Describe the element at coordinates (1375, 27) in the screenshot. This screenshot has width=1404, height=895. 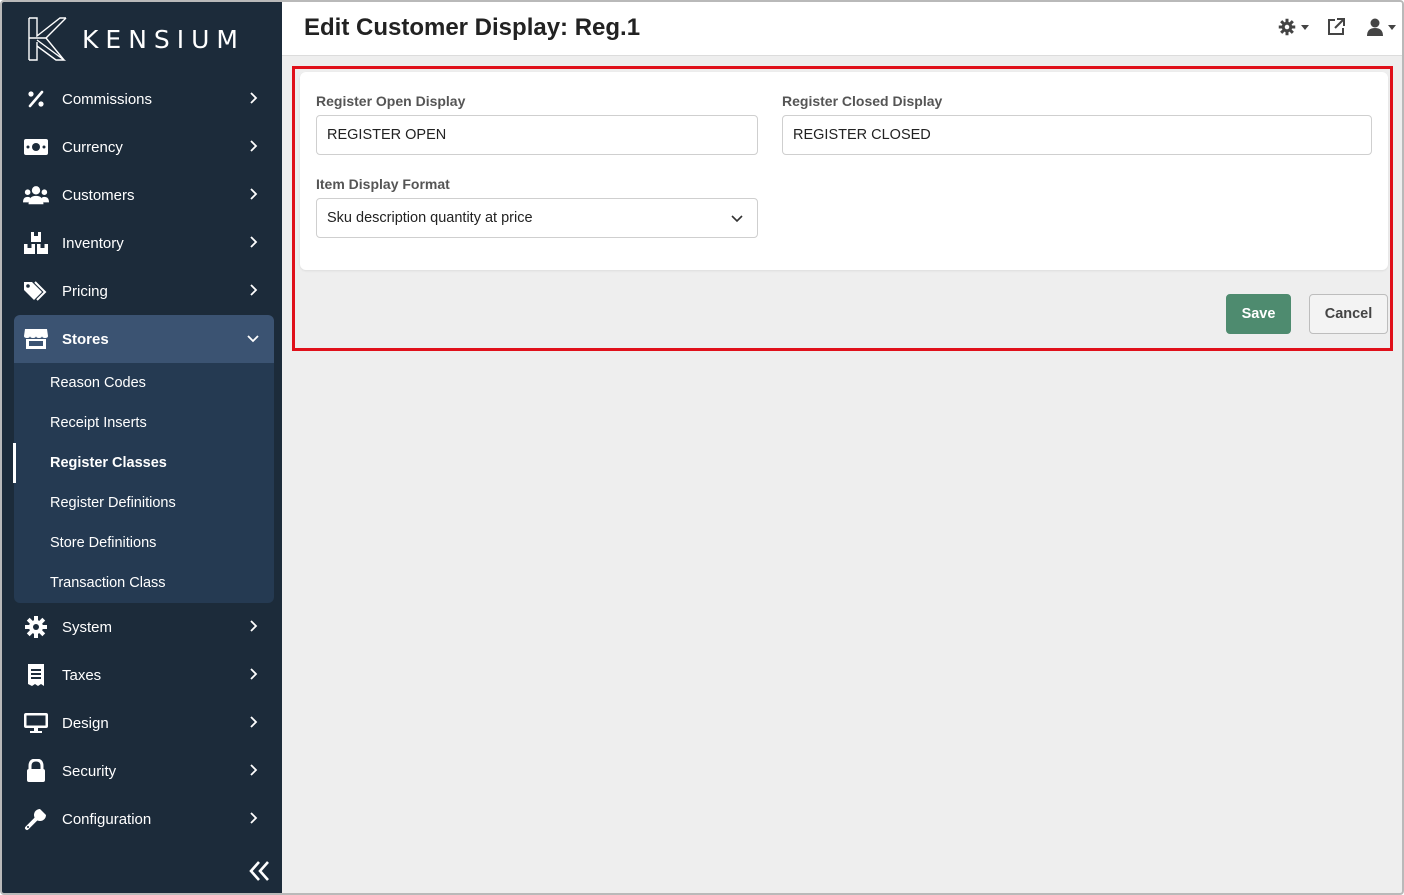
I see `user-icon` at that location.